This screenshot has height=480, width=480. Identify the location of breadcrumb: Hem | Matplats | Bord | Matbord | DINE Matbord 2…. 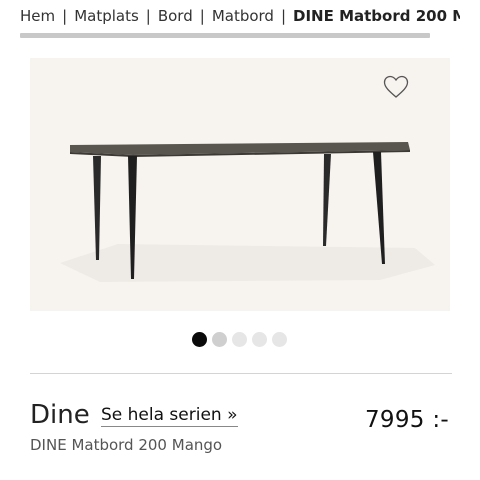
(240, 16).